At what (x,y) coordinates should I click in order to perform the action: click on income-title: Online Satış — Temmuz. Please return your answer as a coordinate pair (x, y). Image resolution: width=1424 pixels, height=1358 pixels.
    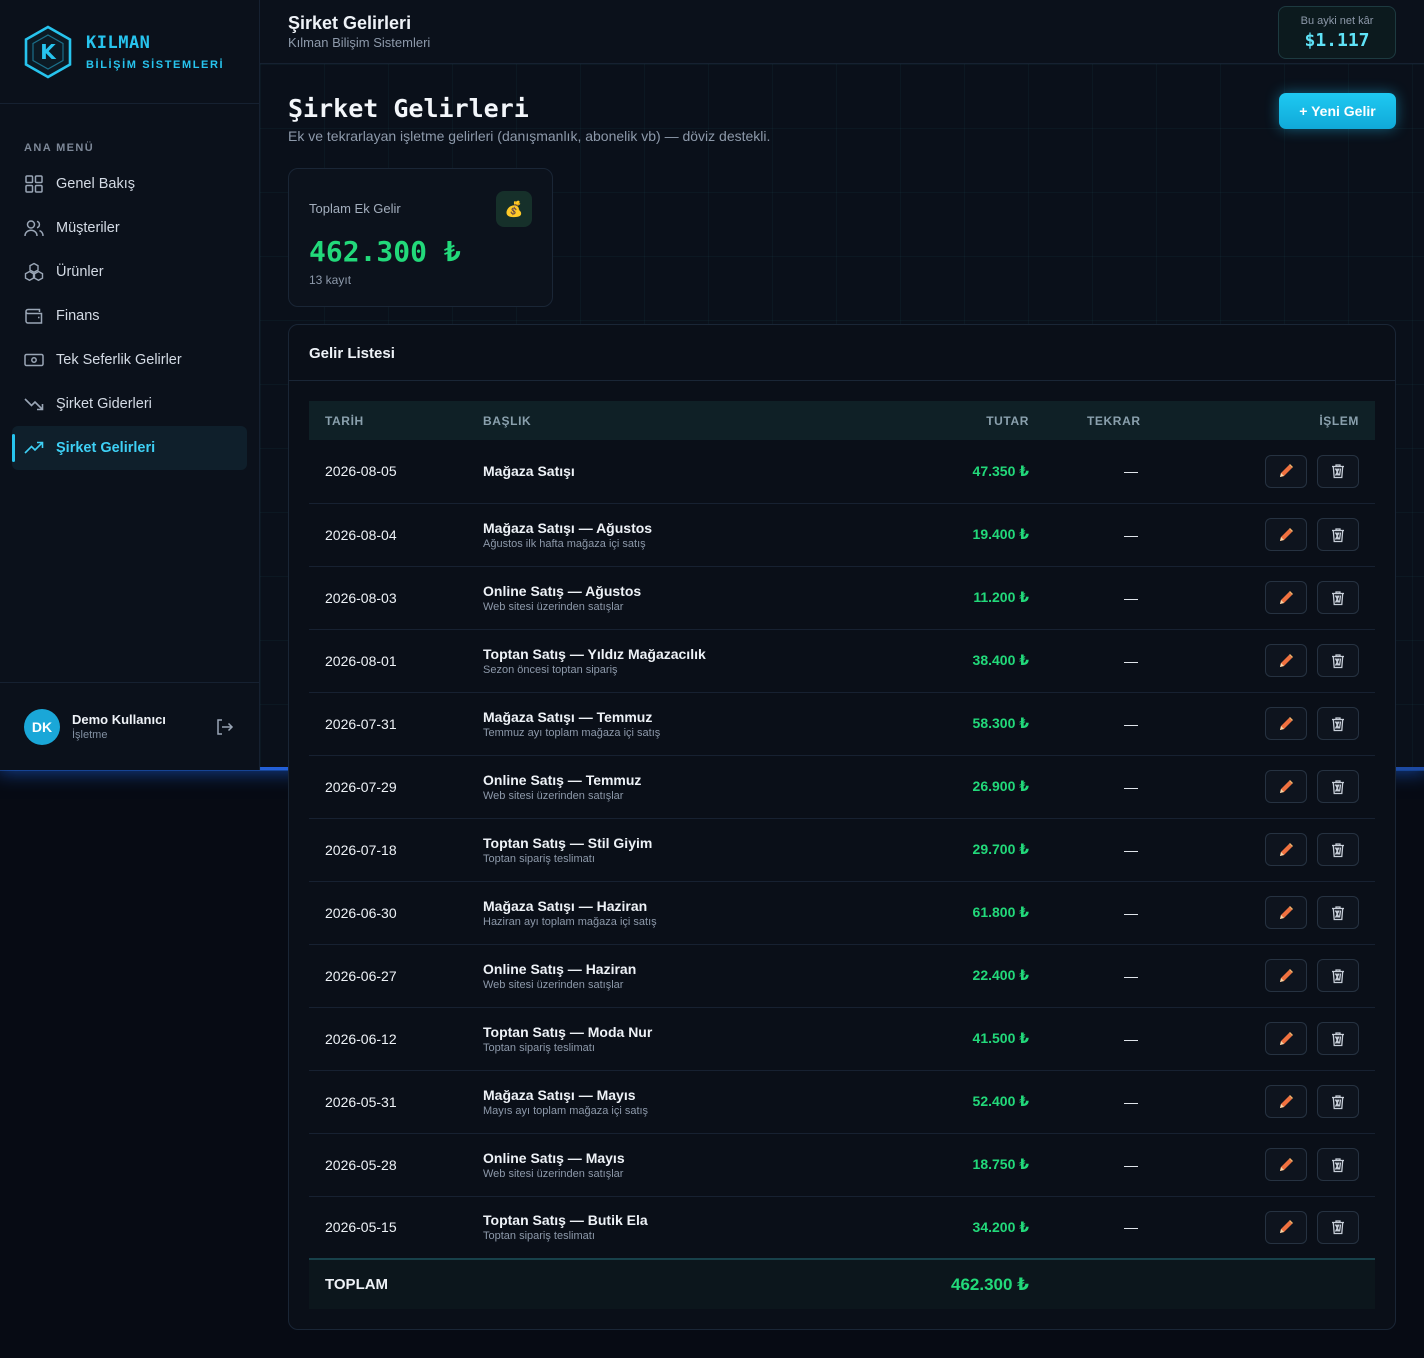
    Looking at the image, I should click on (562, 779).